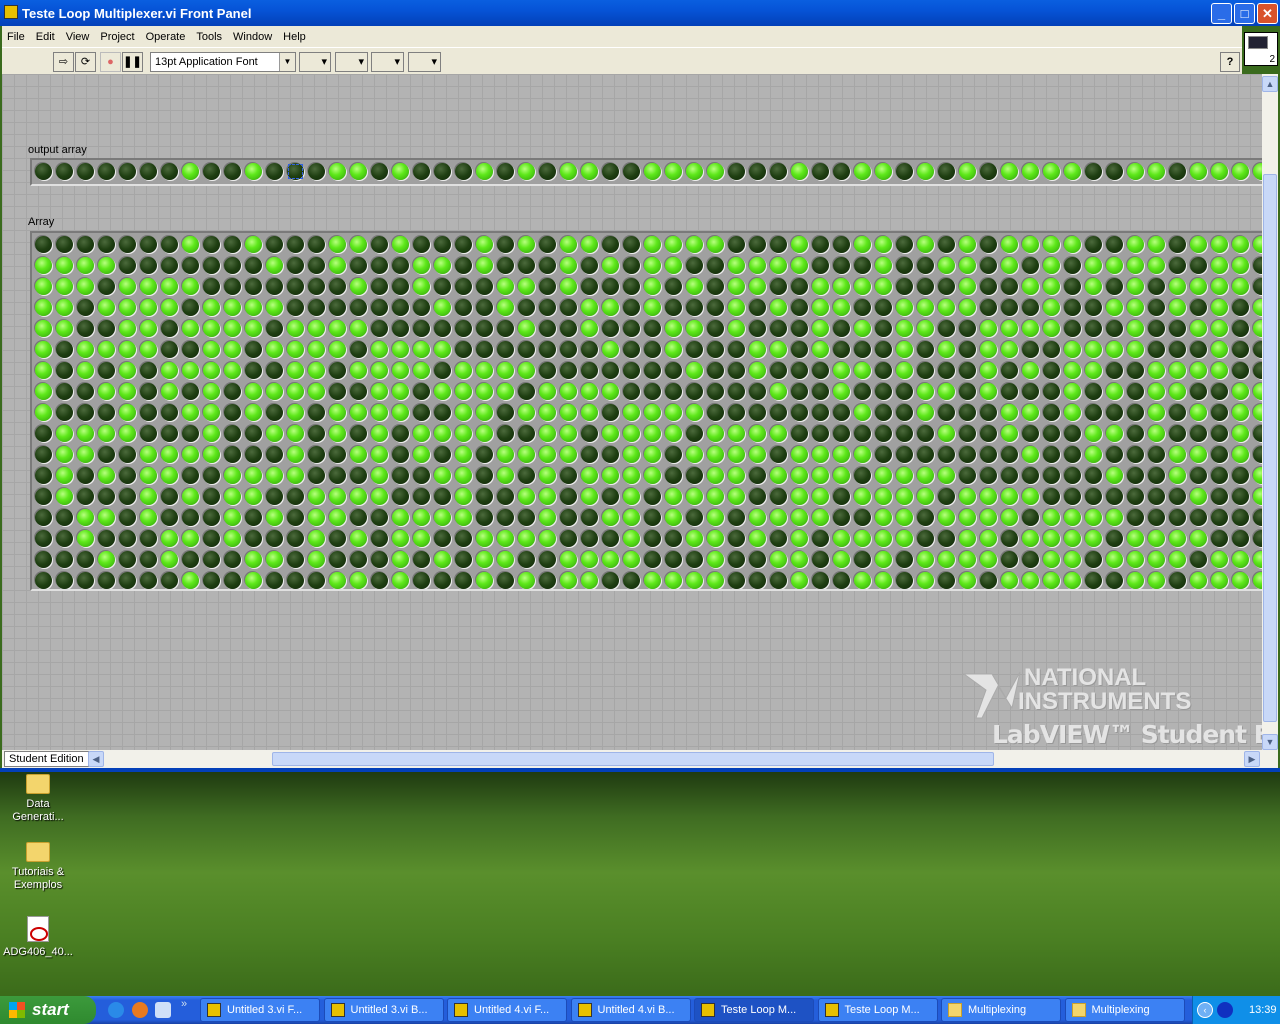 This screenshot has width=1280, height=1024. I want to click on output-array, so click(646, 172).